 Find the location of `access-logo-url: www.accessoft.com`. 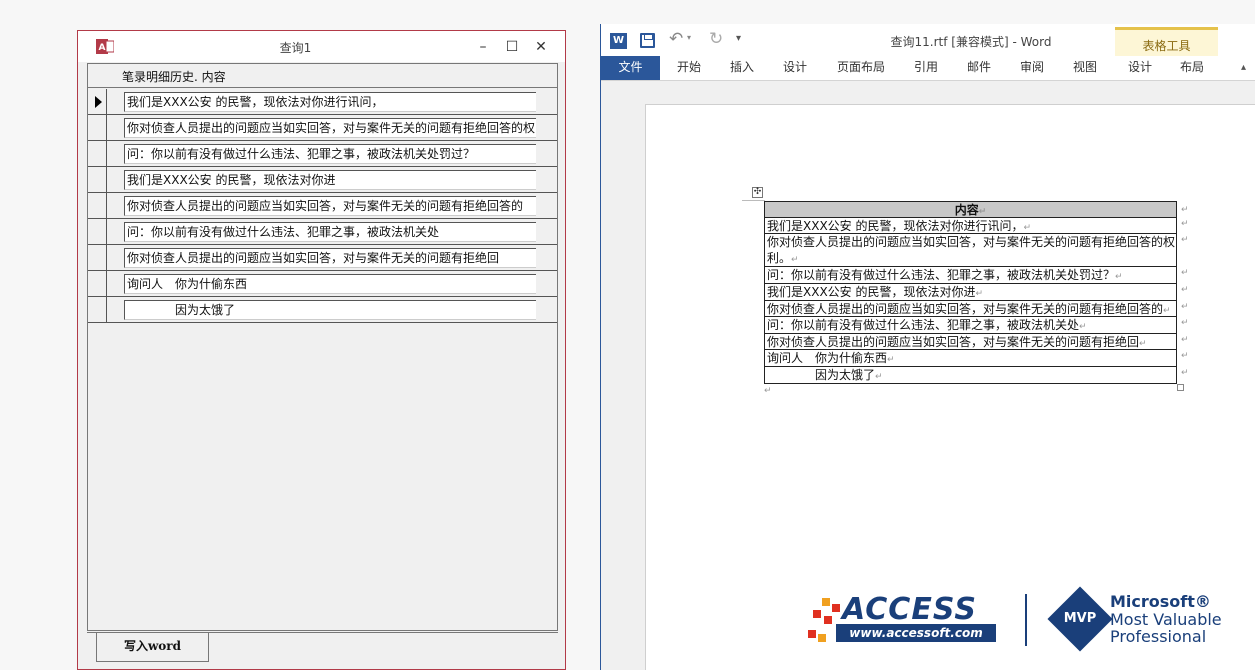

access-logo-url: www.accessoft.com is located at coordinates (916, 633).